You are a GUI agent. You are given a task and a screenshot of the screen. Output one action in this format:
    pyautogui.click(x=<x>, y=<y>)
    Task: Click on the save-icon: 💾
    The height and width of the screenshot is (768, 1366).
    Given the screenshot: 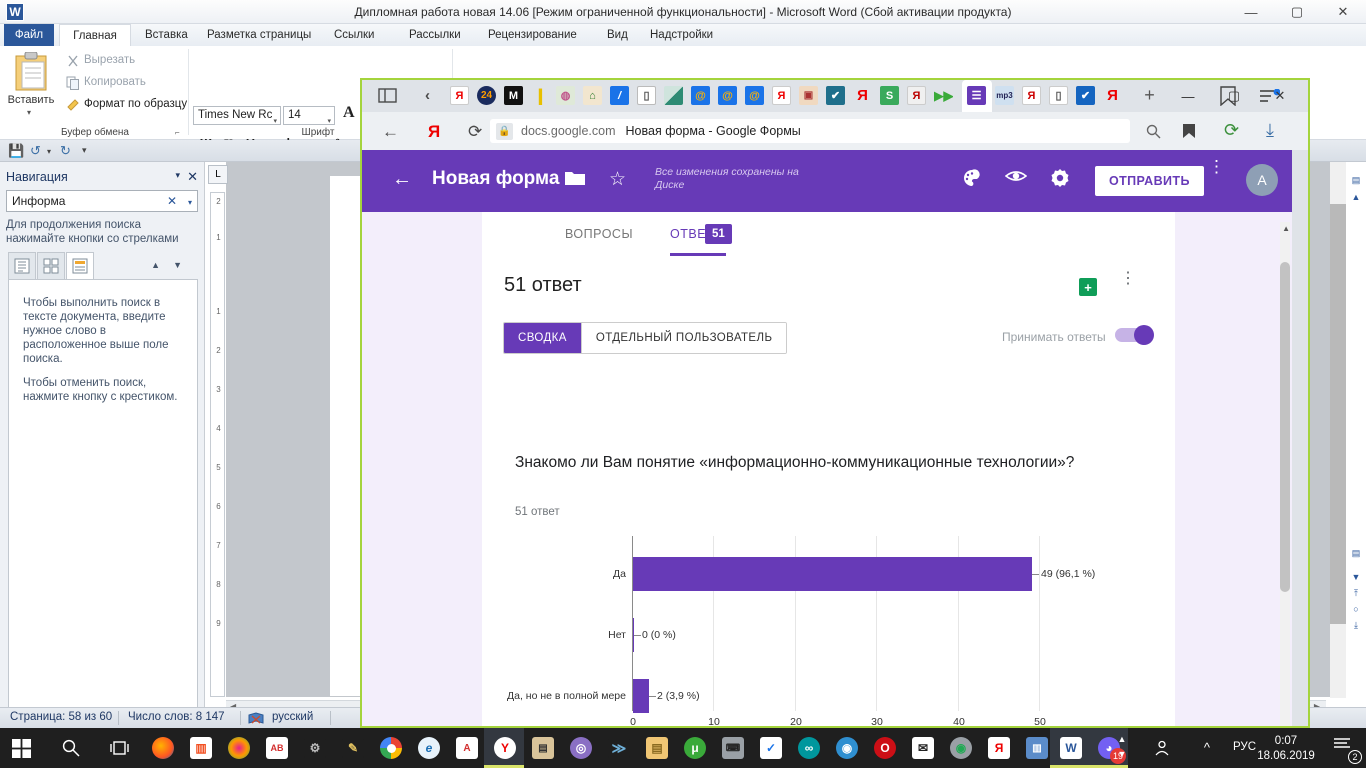 What is the action you would take?
    pyautogui.click(x=16, y=151)
    